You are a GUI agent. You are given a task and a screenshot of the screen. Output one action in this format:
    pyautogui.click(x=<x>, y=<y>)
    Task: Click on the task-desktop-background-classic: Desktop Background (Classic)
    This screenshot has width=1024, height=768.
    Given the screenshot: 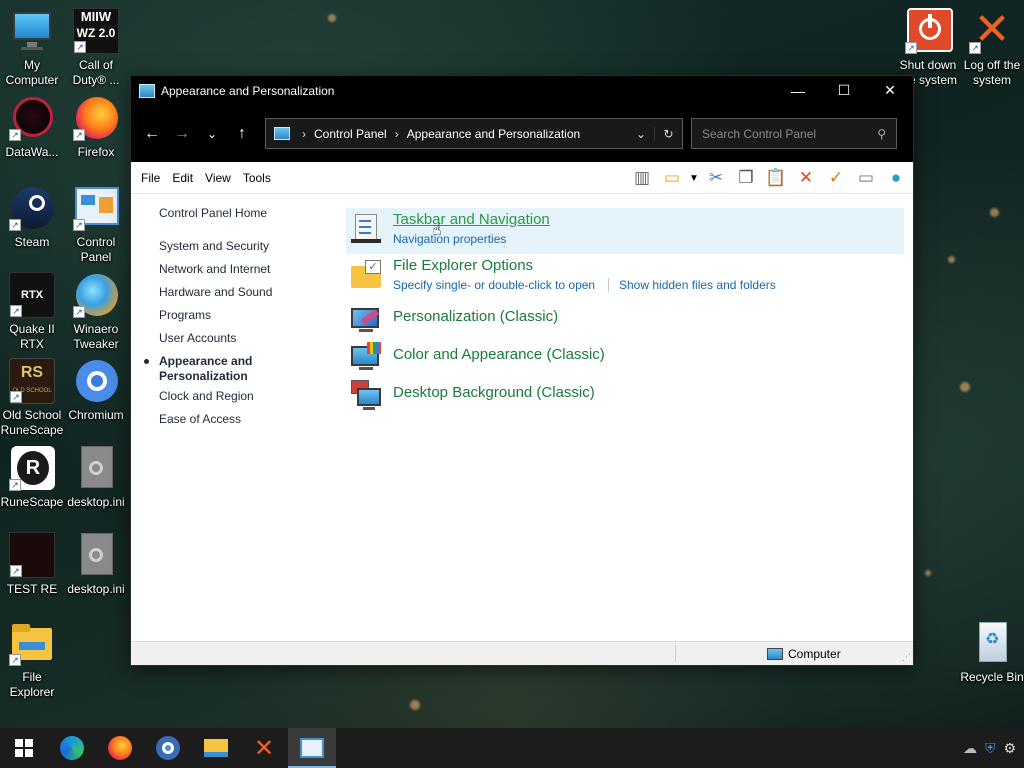 What is the action you would take?
    pyautogui.click(x=625, y=396)
    